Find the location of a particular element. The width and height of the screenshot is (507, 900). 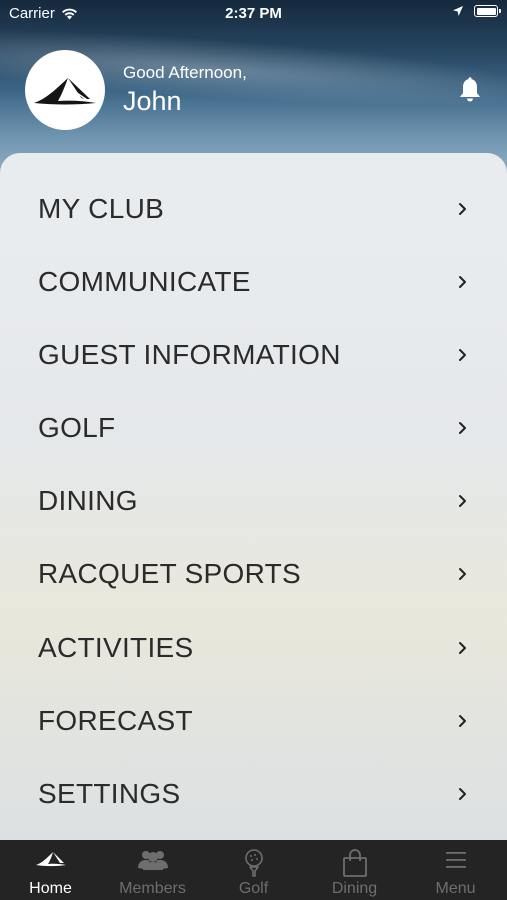

tab-label: Menu is located at coordinates (455, 888).